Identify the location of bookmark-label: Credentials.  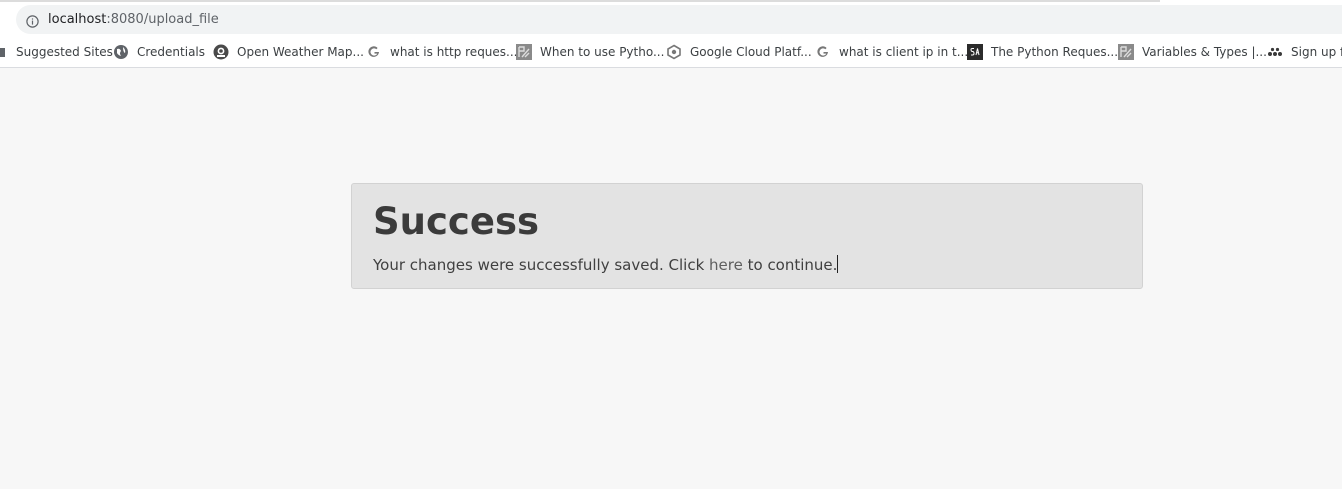
(171, 52).